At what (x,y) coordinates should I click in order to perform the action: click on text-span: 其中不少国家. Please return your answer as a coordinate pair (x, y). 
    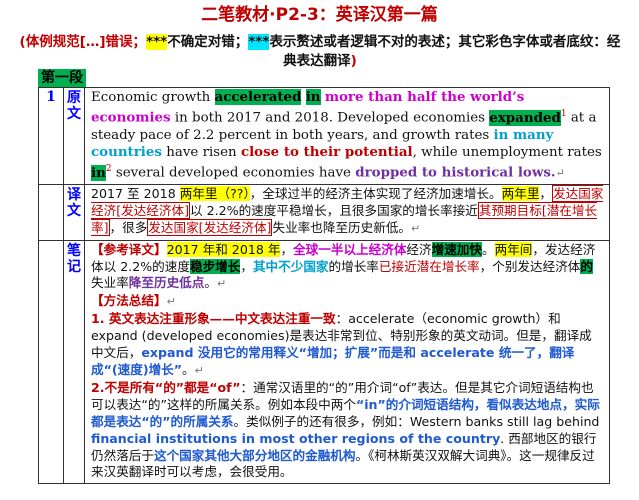
    Looking at the image, I should click on (290, 266).